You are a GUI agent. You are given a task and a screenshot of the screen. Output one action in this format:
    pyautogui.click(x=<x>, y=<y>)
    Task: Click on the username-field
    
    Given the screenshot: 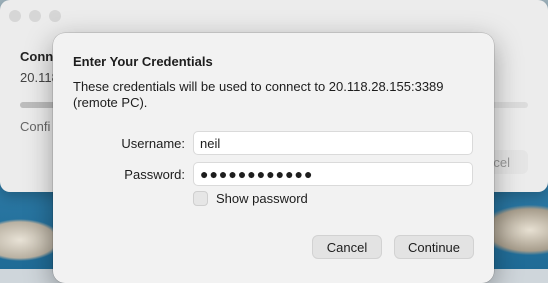 What is the action you would take?
    pyautogui.click(x=333, y=143)
    